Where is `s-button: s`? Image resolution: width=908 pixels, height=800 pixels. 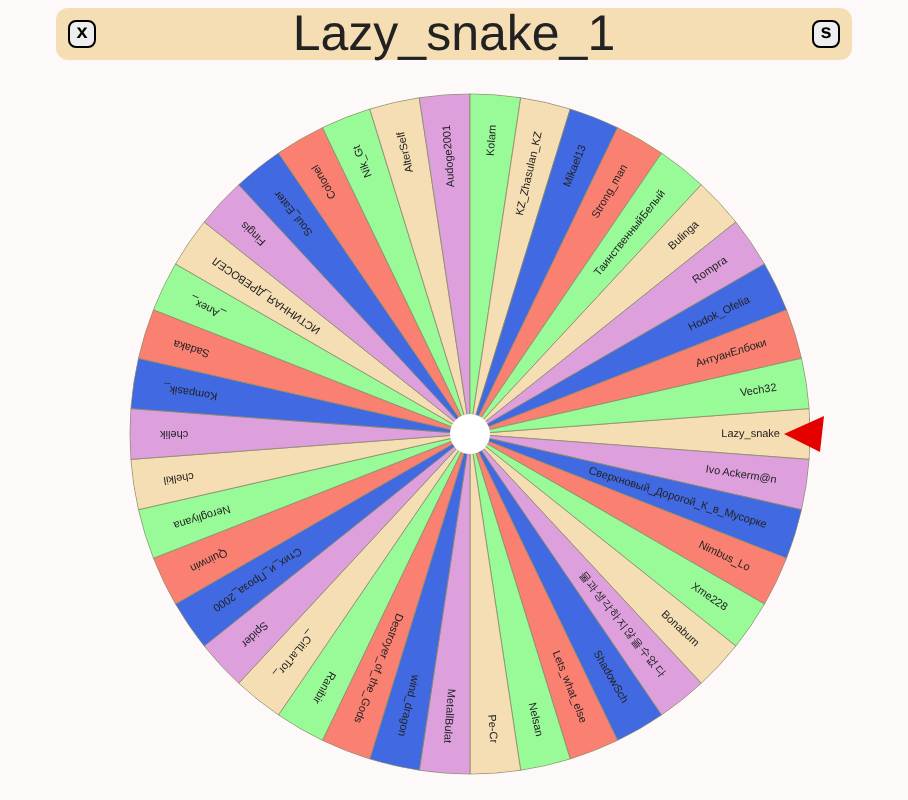
s-button: s is located at coordinates (825, 34).